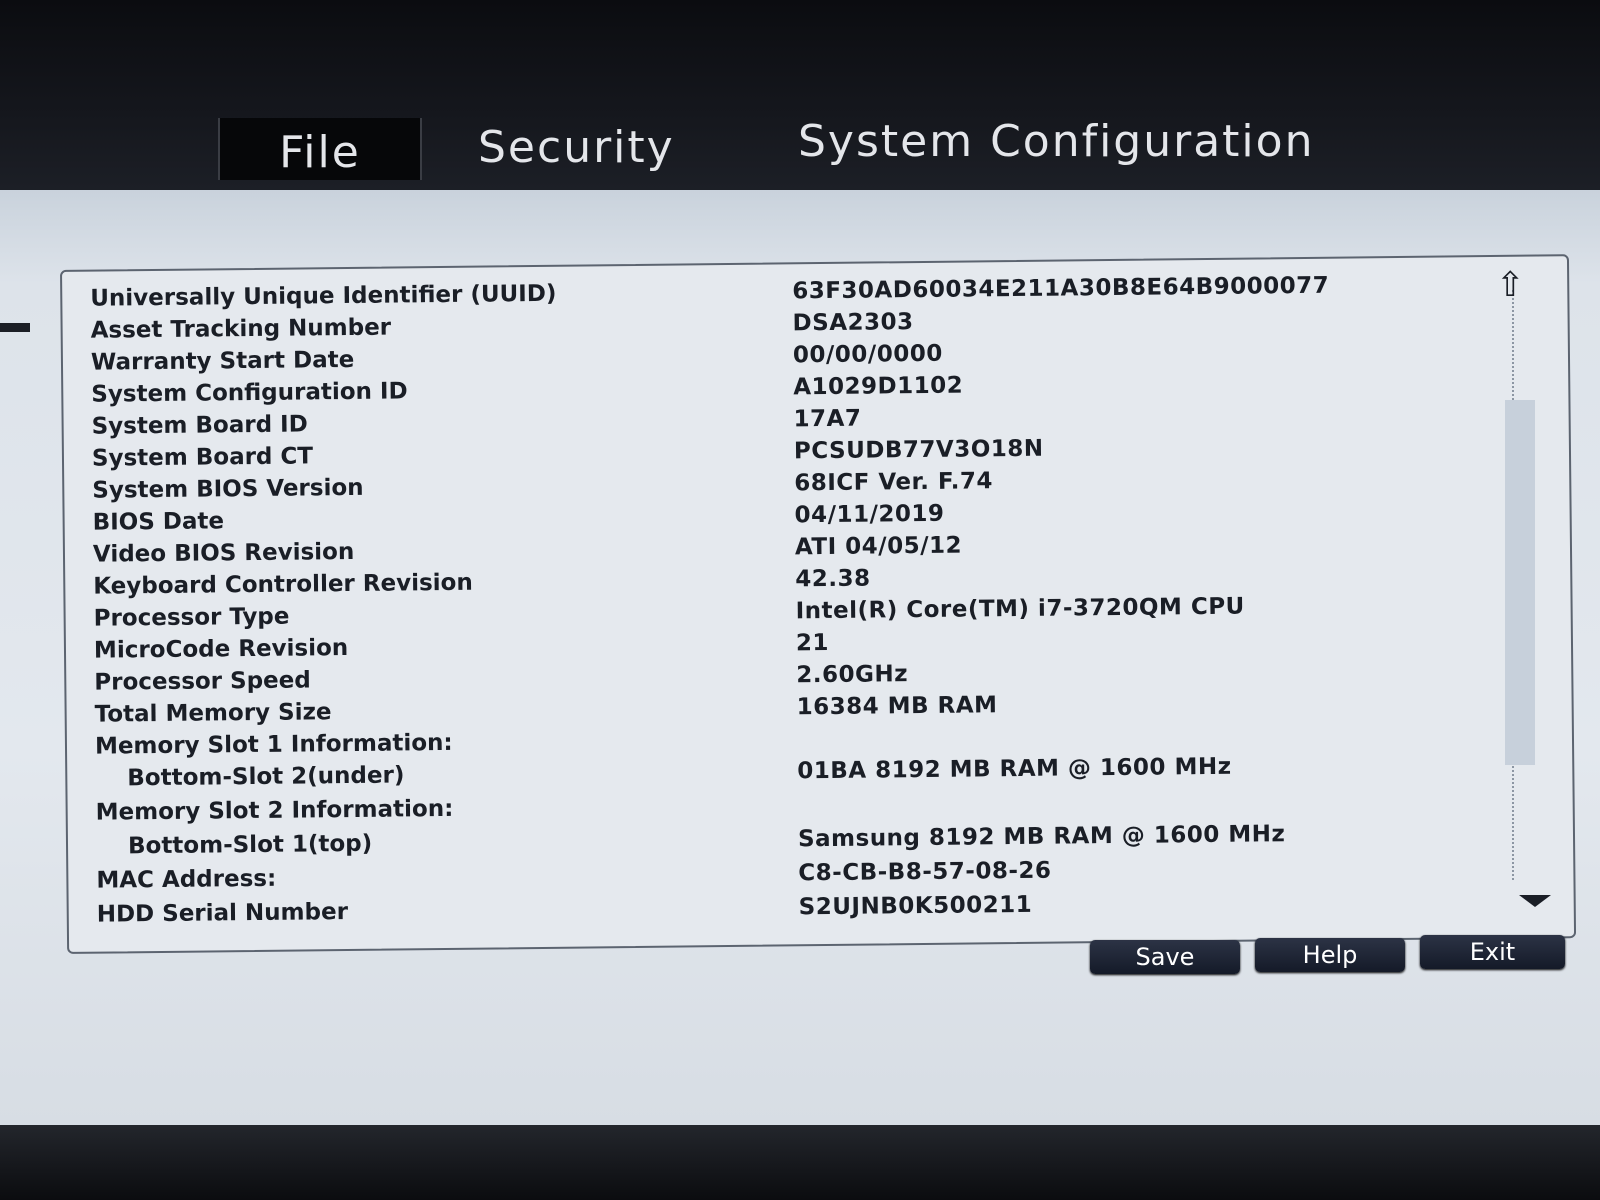 The height and width of the screenshot is (1200, 1600). What do you see at coordinates (274, 810) in the screenshot?
I see `info-label: Memory Slot 2 Information:` at bounding box center [274, 810].